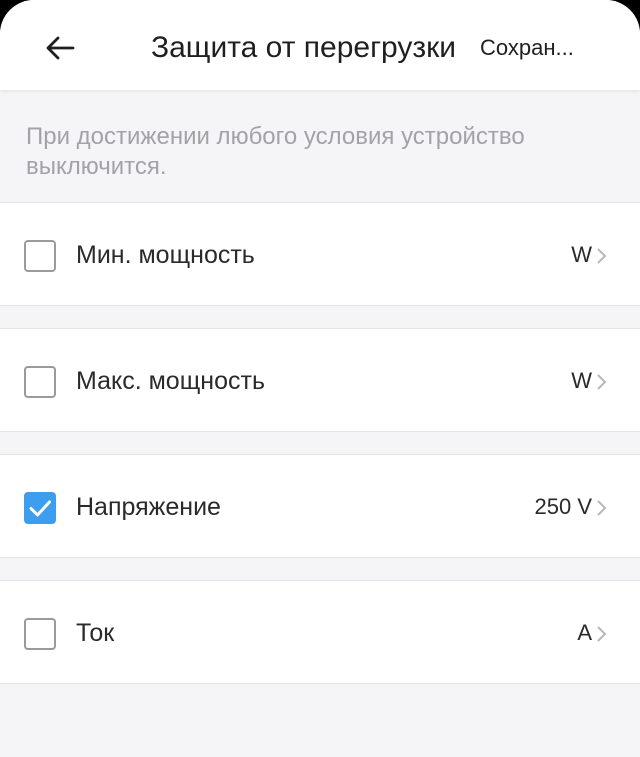  I want to click on condition-row-min-power: Мин. мощность W, so click(320, 254).